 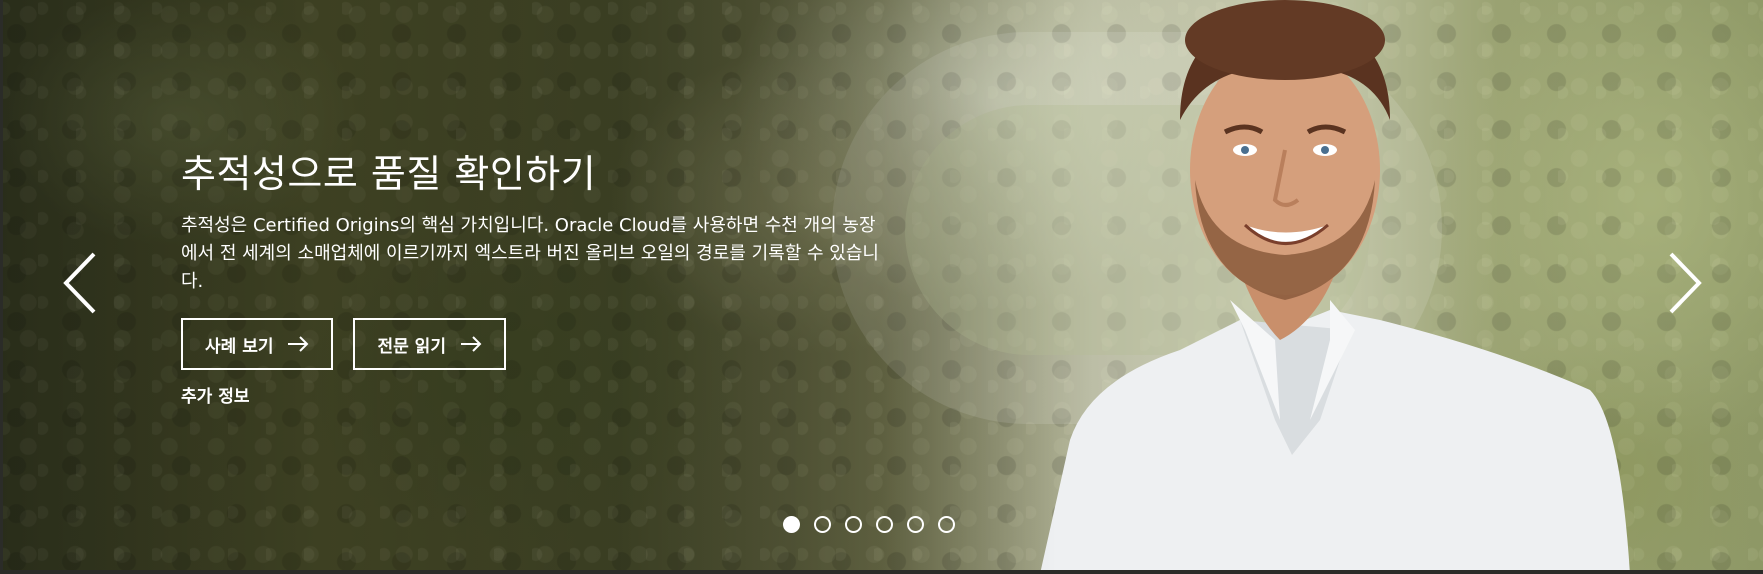 I want to click on chevron-left-icon, so click(x=80, y=283).